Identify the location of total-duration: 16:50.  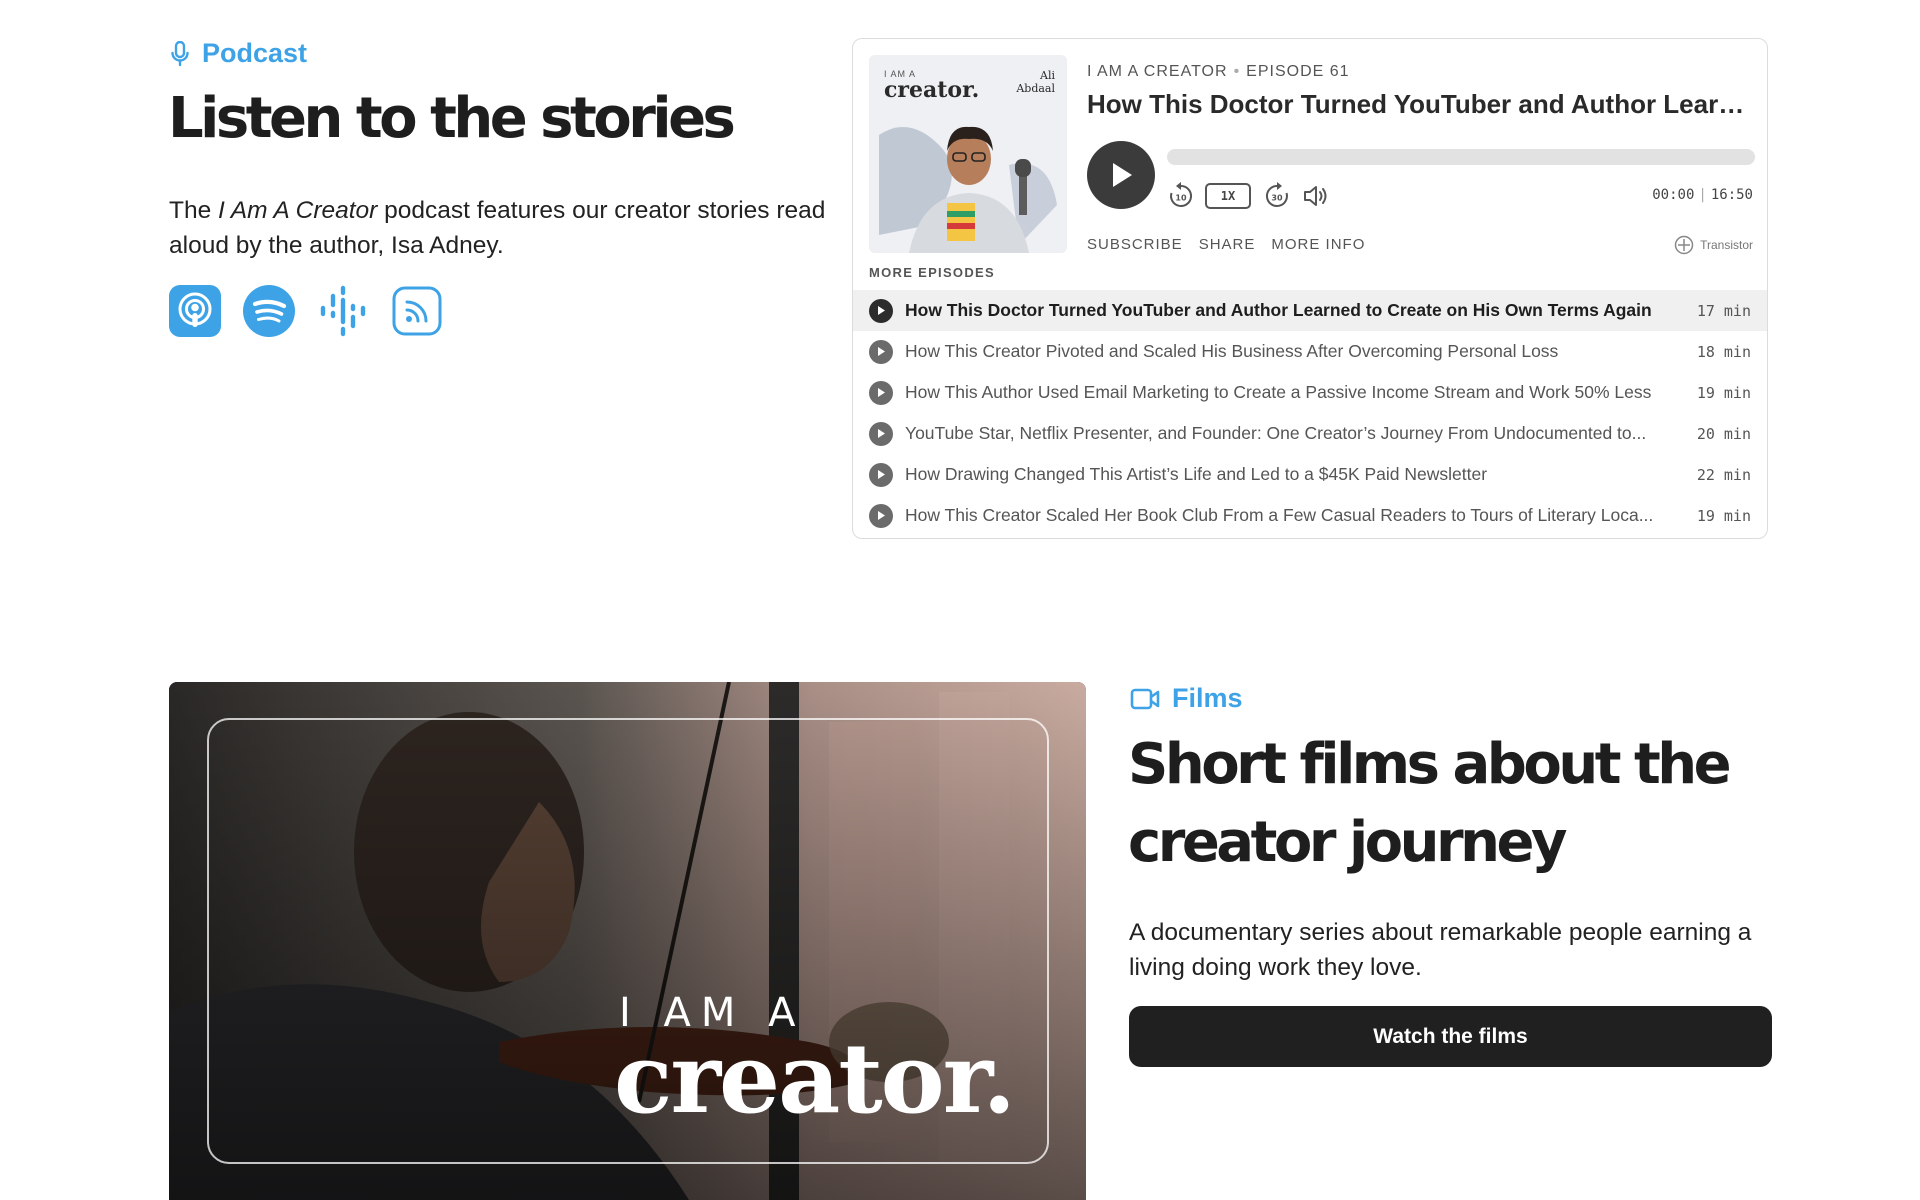
(1731, 195).